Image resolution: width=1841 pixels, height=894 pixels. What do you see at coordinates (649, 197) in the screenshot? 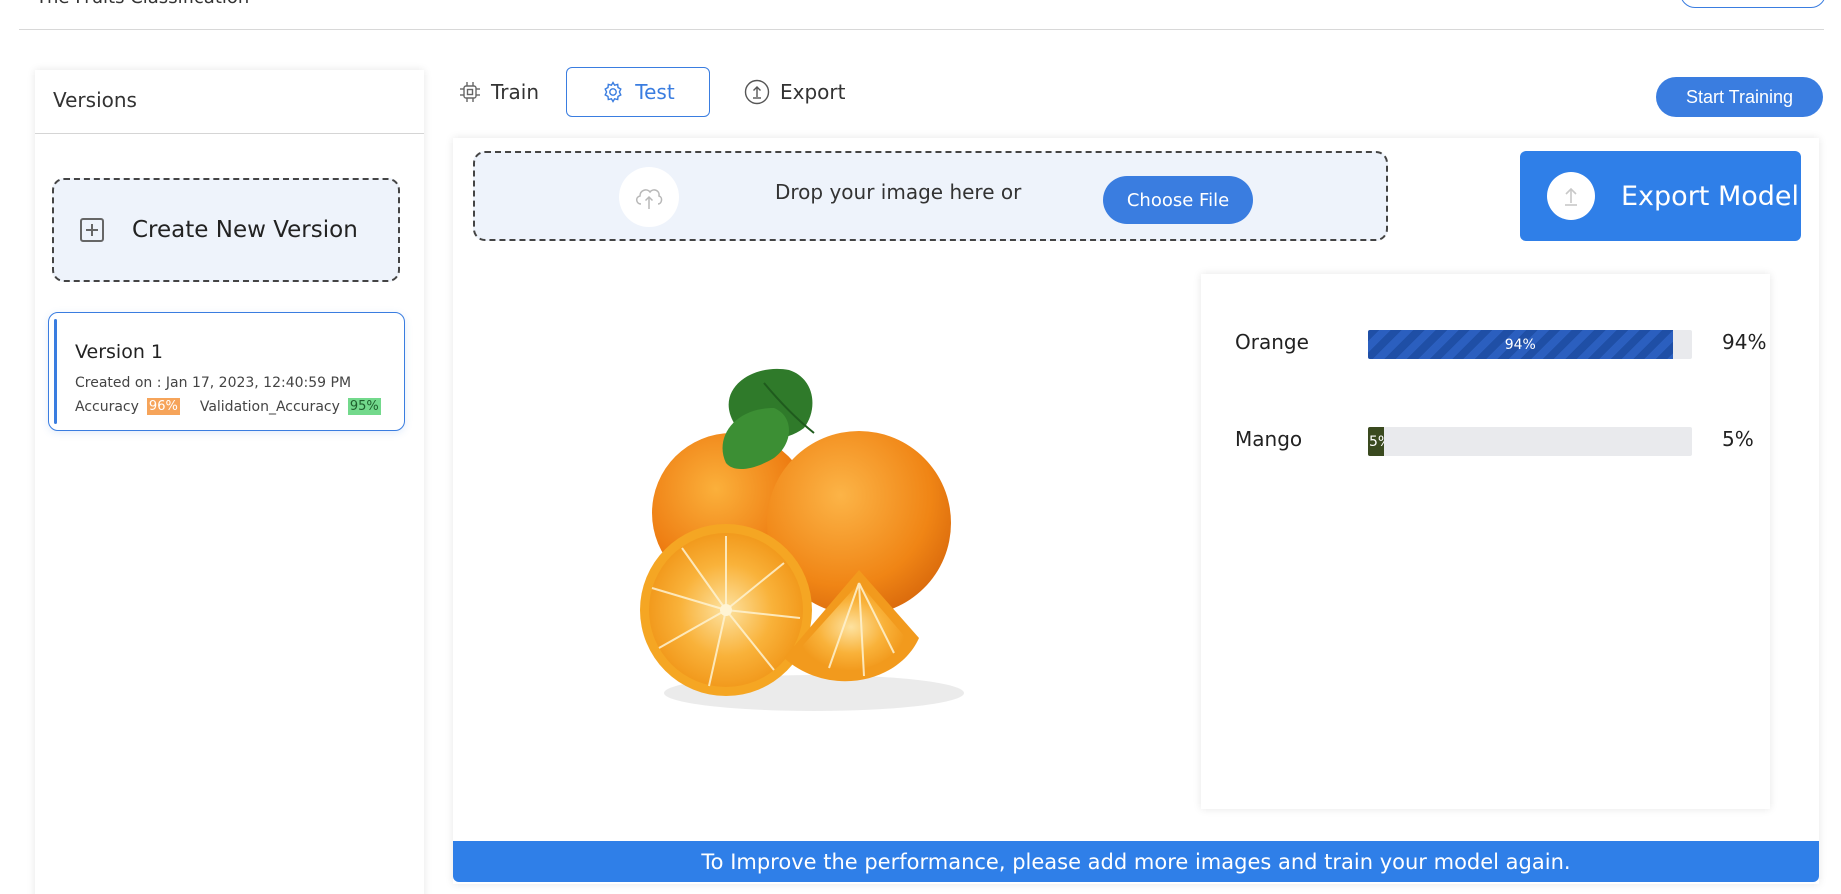
I see `cloud-upload-icon` at bounding box center [649, 197].